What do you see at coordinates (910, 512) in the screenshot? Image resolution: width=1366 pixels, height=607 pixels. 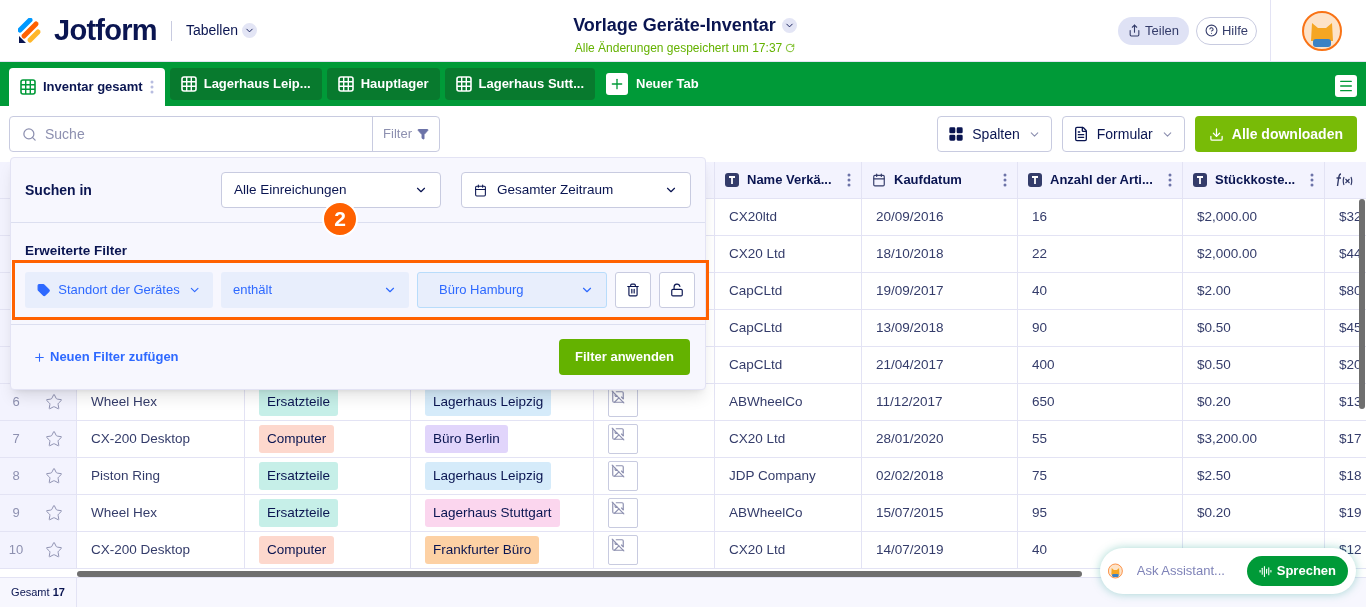 I see `purchase-date: 15/07/2015` at bounding box center [910, 512].